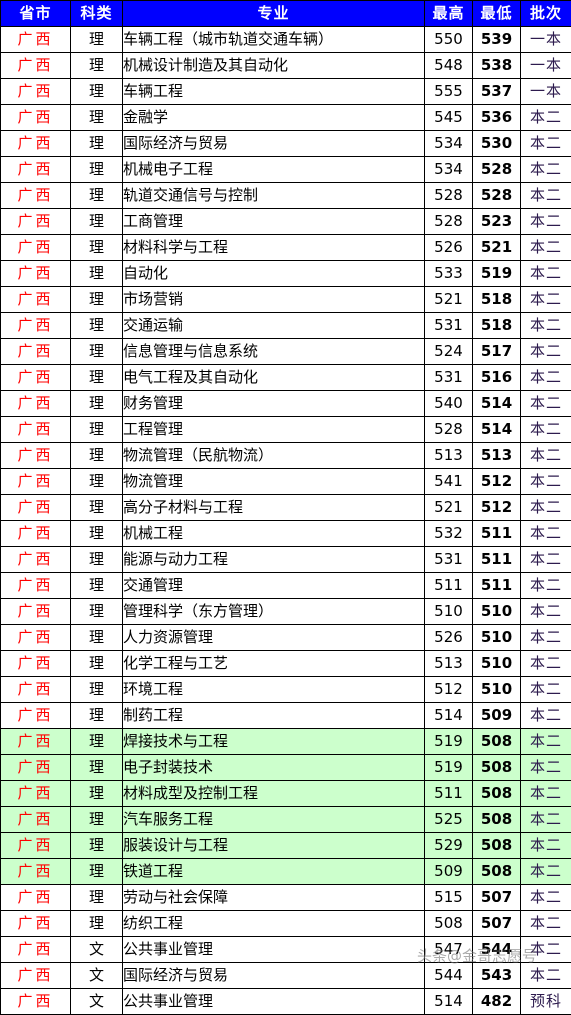 This screenshot has width=571, height=1015. Describe the element at coordinates (274, 222) in the screenshot. I see `cell-major: 工商管理` at that location.